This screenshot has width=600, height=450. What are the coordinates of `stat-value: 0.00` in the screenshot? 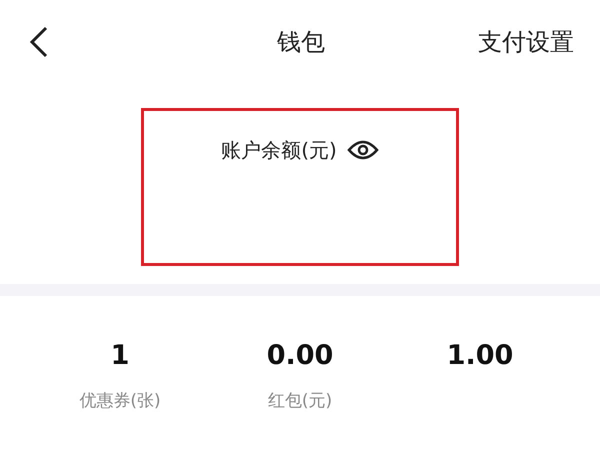 It's located at (300, 355).